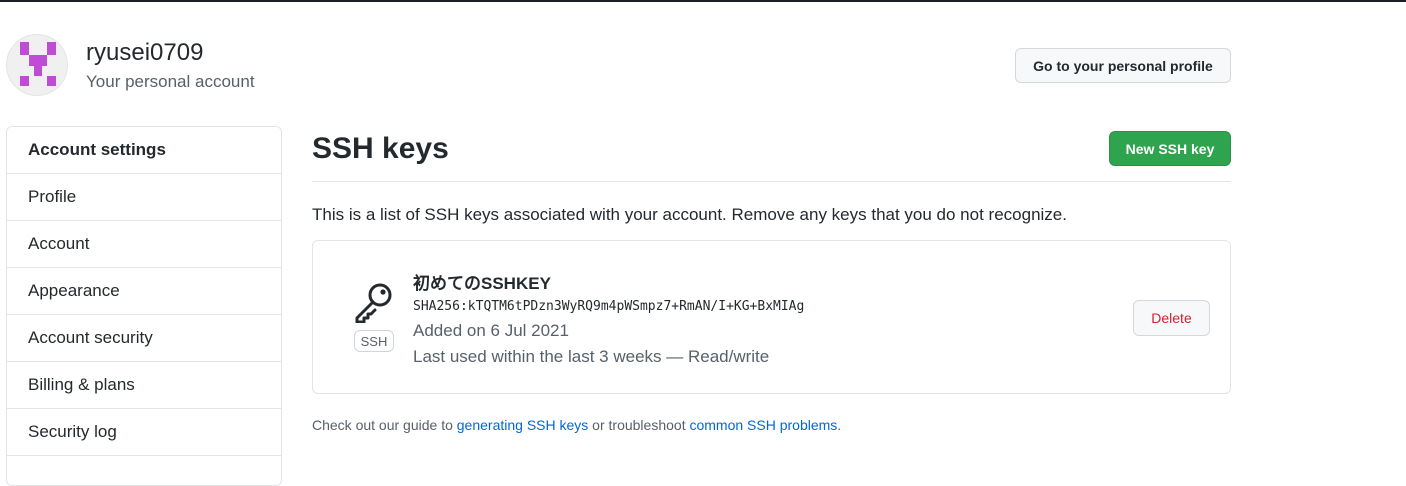  What do you see at coordinates (144, 197) in the screenshot?
I see `sidebar-item-profile: Profile` at bounding box center [144, 197].